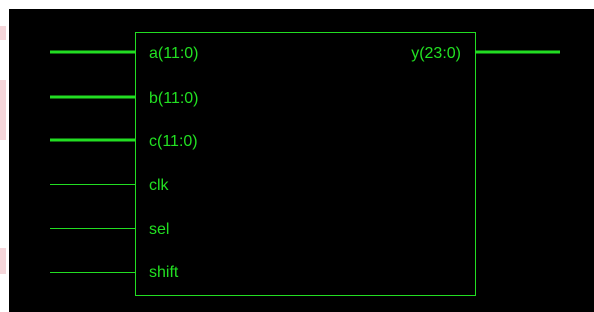  What do you see at coordinates (436, 53) in the screenshot?
I see `port-label-y: y(23:0)` at bounding box center [436, 53].